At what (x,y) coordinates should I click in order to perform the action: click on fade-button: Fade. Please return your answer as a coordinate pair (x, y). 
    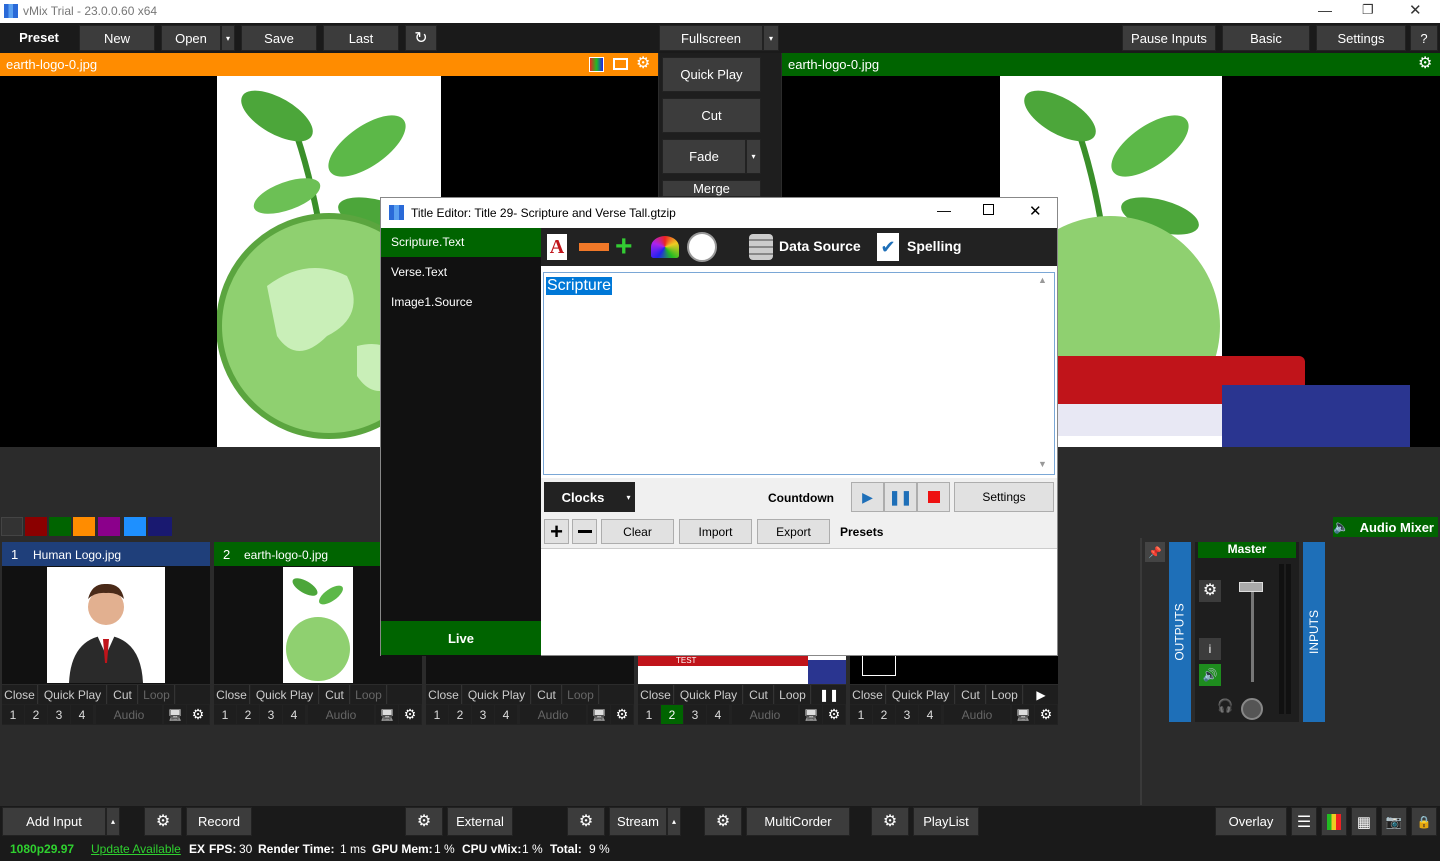
    Looking at the image, I should click on (704, 156).